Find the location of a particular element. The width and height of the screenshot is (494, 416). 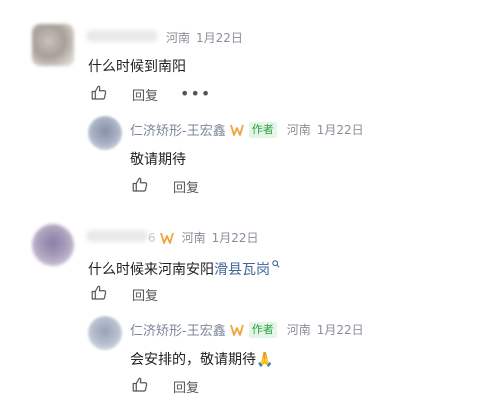

comment-text-plain: 什么时候来河南安阳 is located at coordinates (151, 270).